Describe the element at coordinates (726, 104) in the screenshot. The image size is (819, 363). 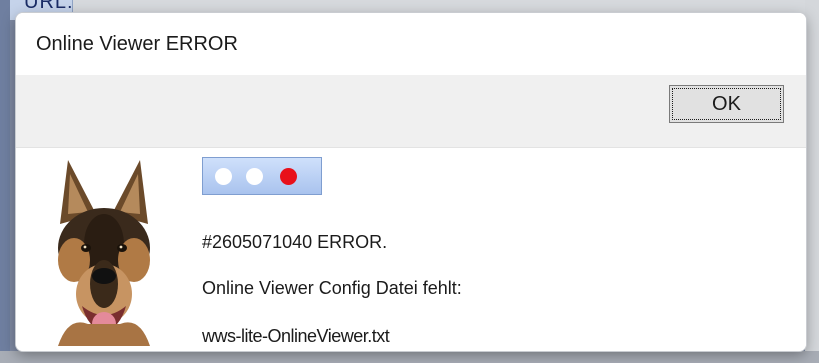
I see `ok-button: OK` at that location.